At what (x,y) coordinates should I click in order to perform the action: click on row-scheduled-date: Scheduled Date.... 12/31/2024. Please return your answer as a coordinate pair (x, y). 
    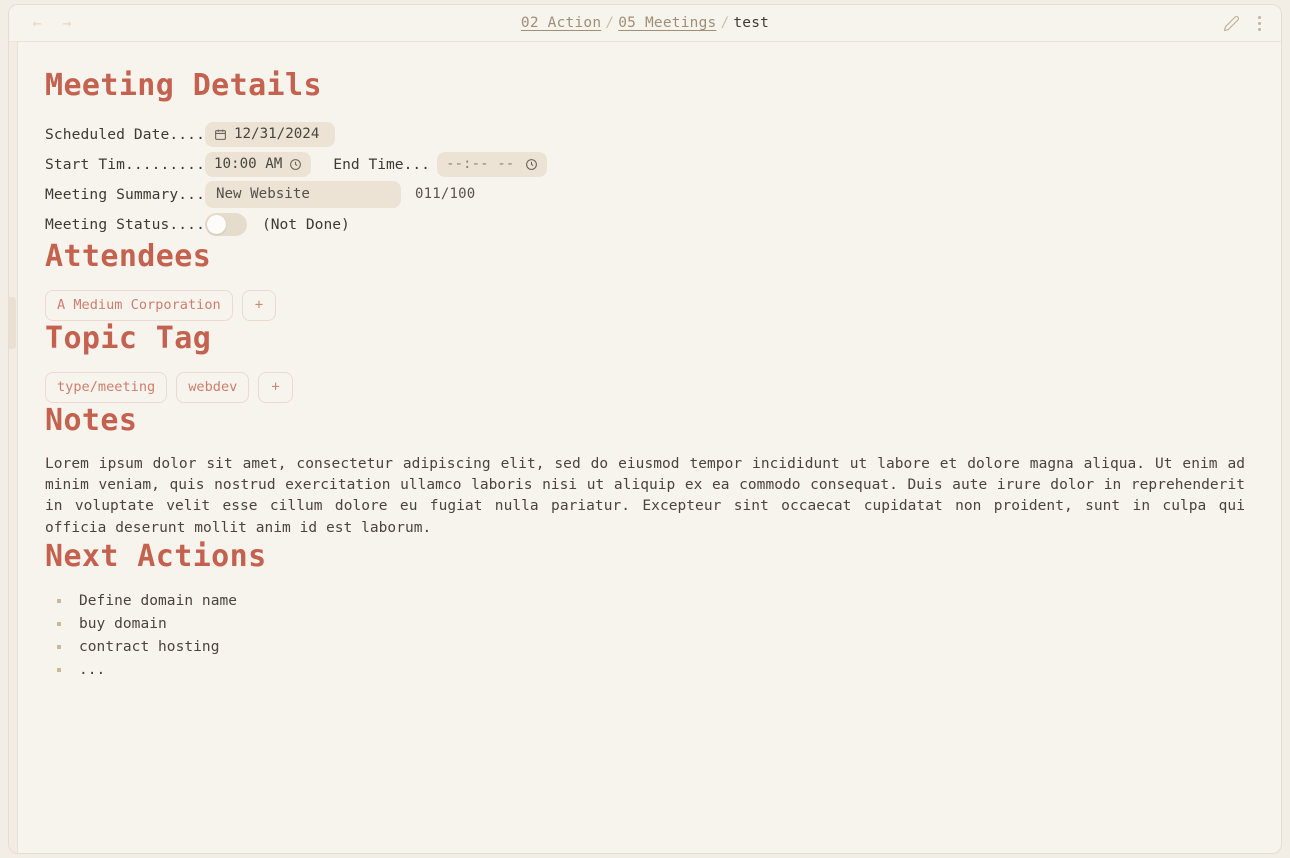
    Looking at the image, I should click on (648, 134).